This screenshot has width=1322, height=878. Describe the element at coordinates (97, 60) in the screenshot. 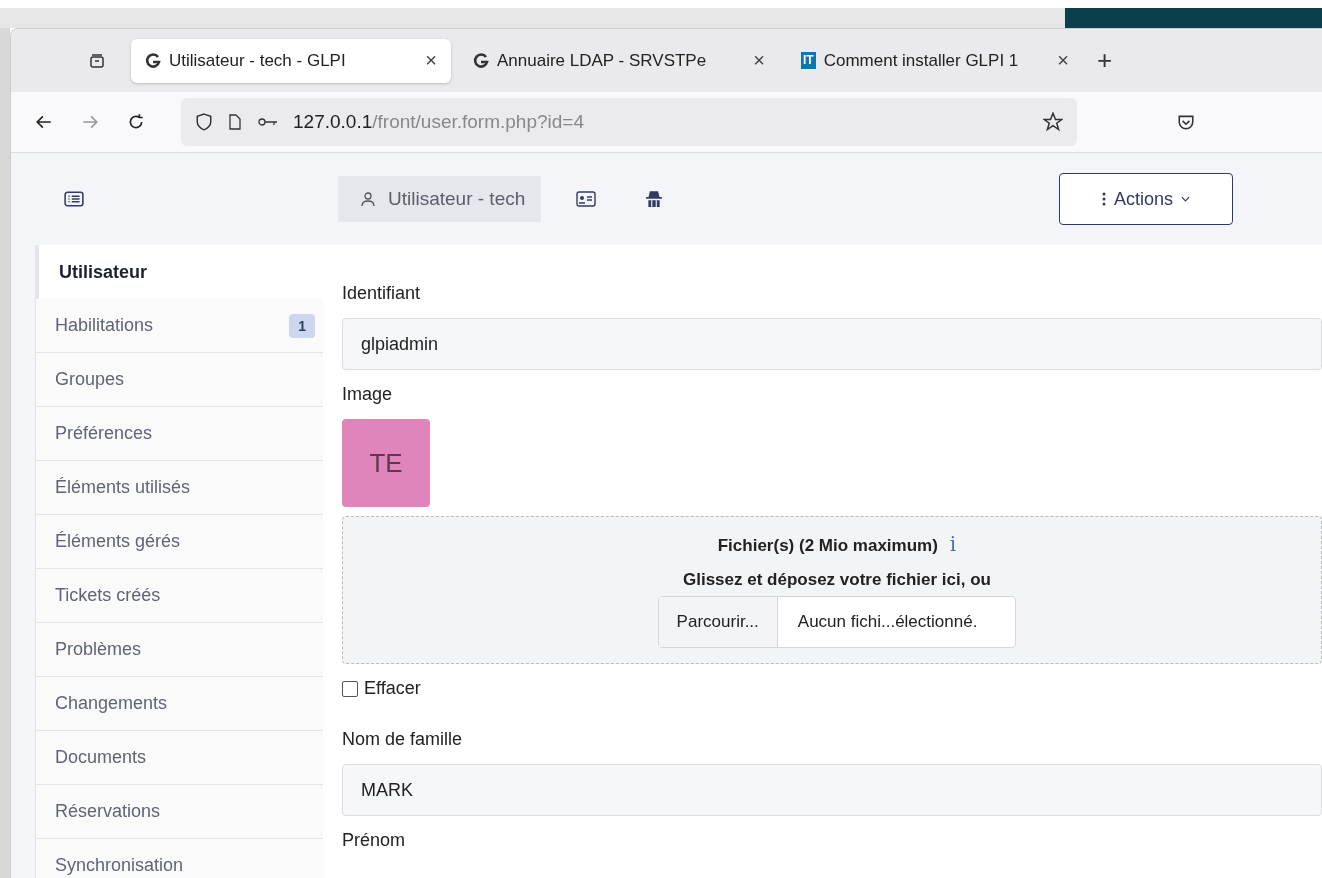

I see `tab-list-icon` at that location.